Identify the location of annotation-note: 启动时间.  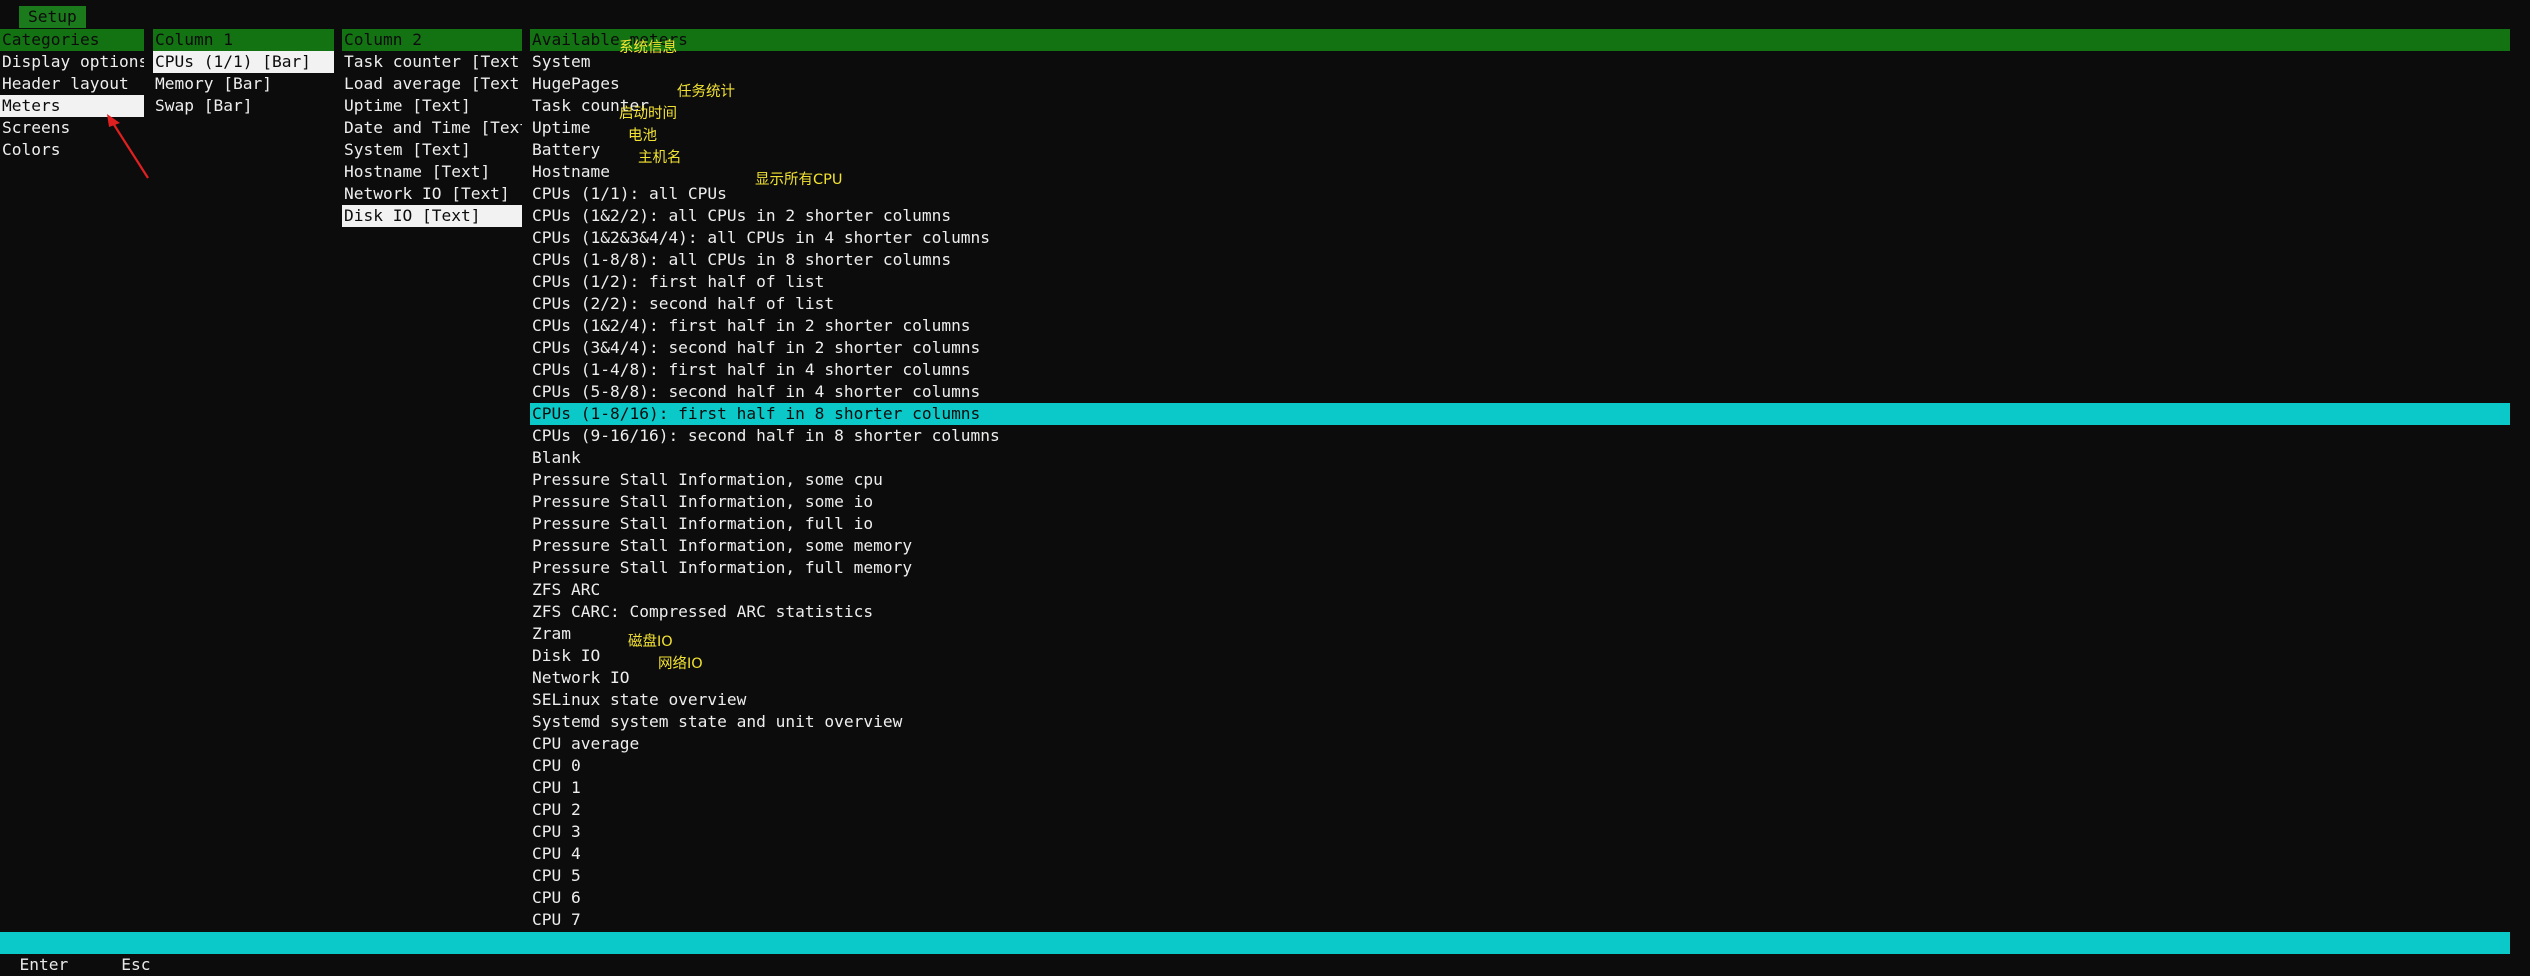
(648, 114).